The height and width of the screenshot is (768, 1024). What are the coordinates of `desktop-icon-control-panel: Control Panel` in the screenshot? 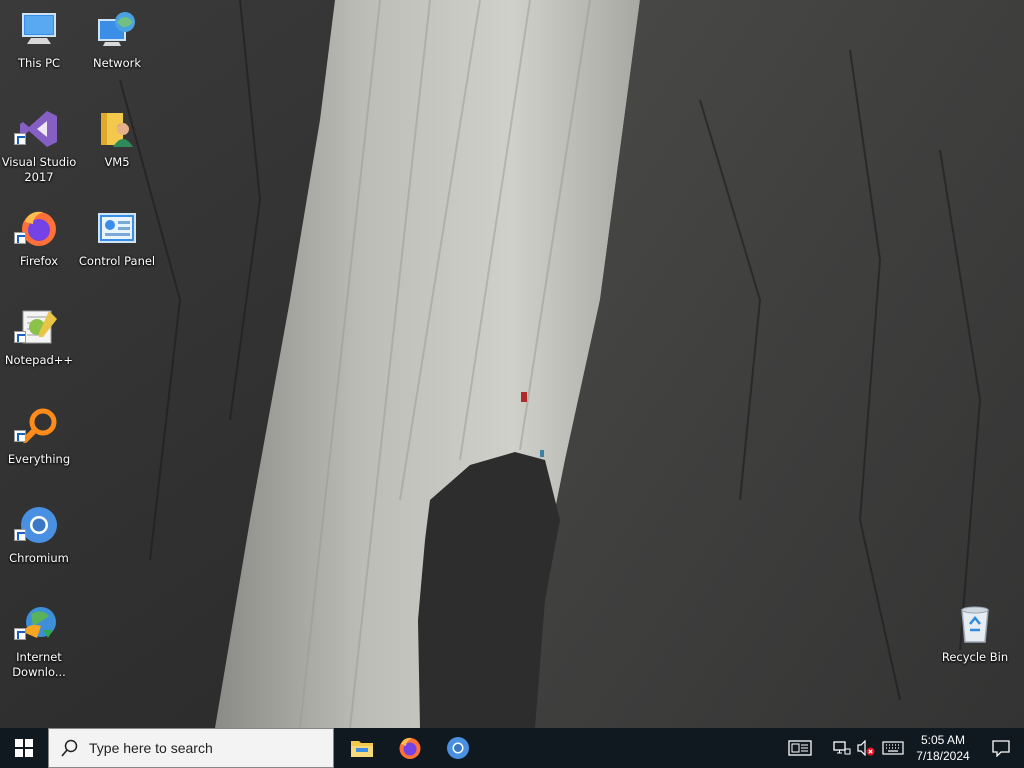 It's located at (117, 248).